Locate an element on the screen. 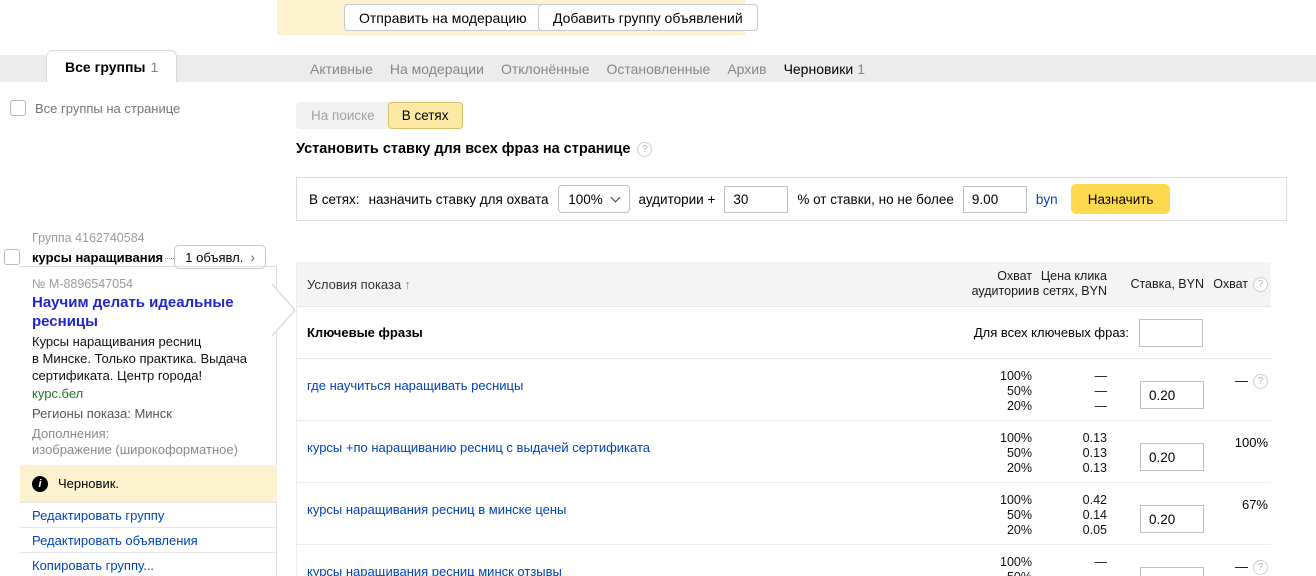 The image size is (1316, 576). placement-toggle: На поиске В сетях is located at coordinates (379, 115).